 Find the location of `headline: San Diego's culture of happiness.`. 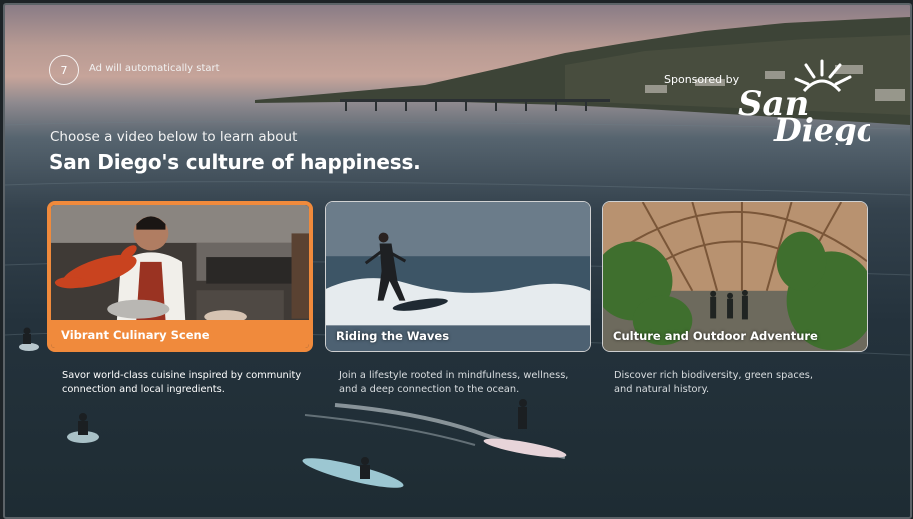

headline: San Diego's culture of happiness. is located at coordinates (235, 162).